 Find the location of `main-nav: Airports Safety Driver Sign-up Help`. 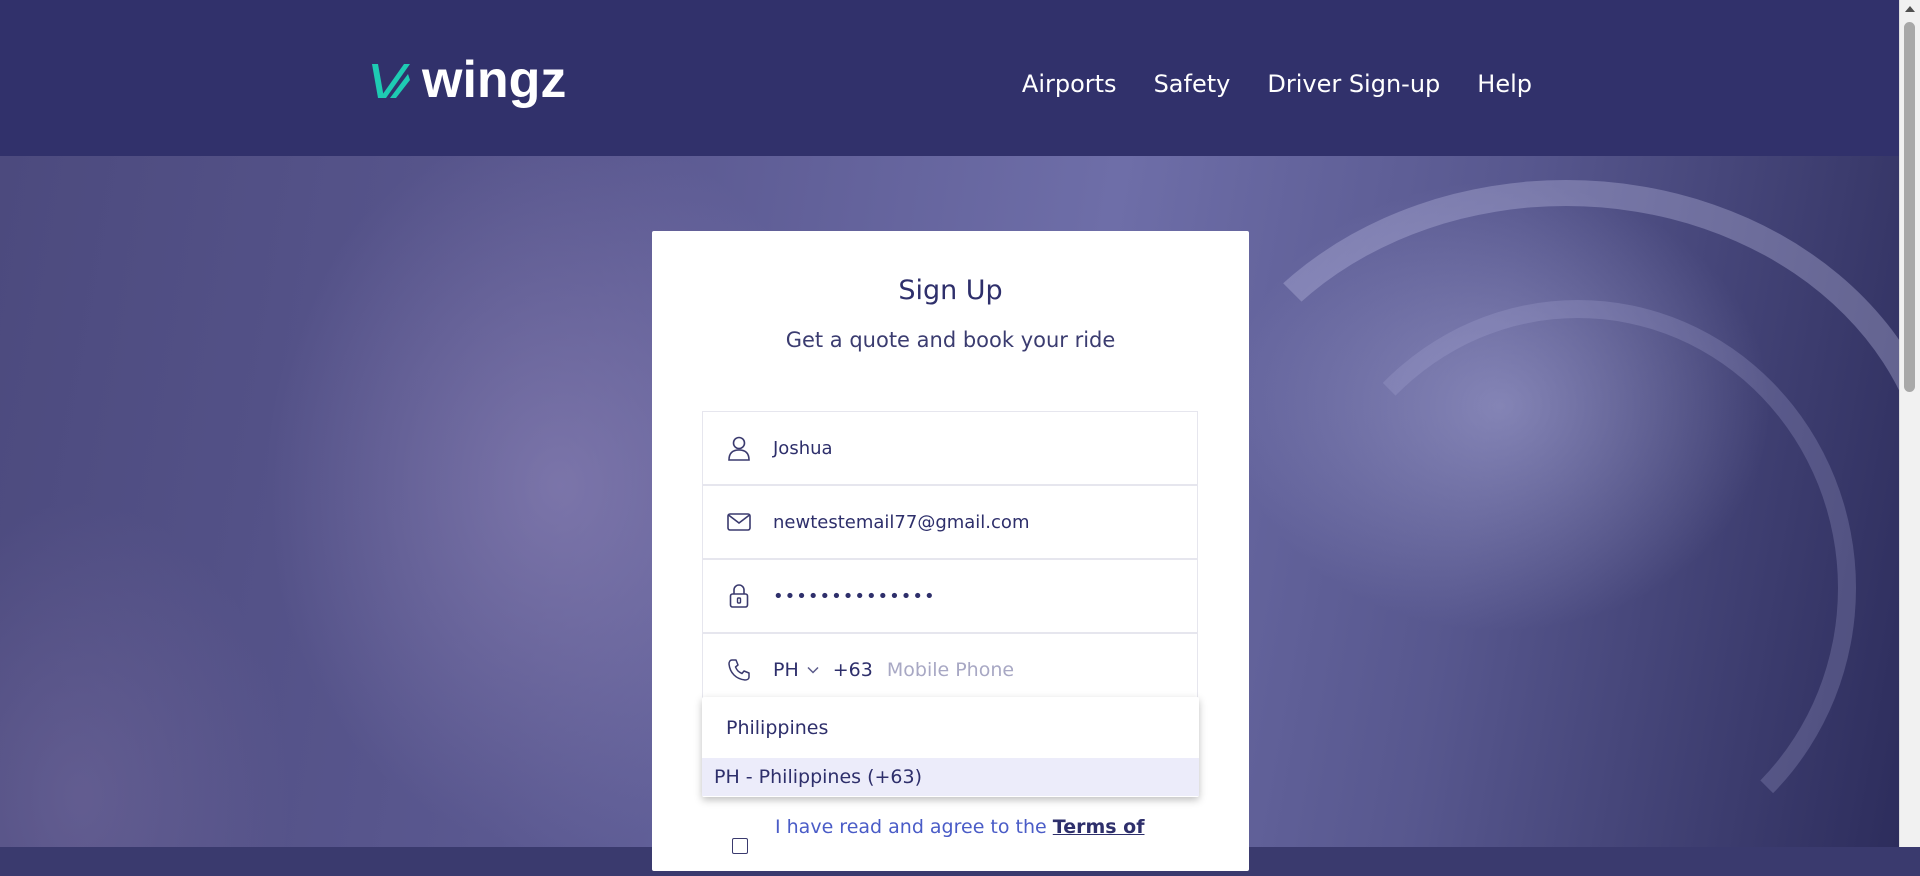

main-nav: Airports Safety Driver Sign-up Help is located at coordinates (1277, 84).